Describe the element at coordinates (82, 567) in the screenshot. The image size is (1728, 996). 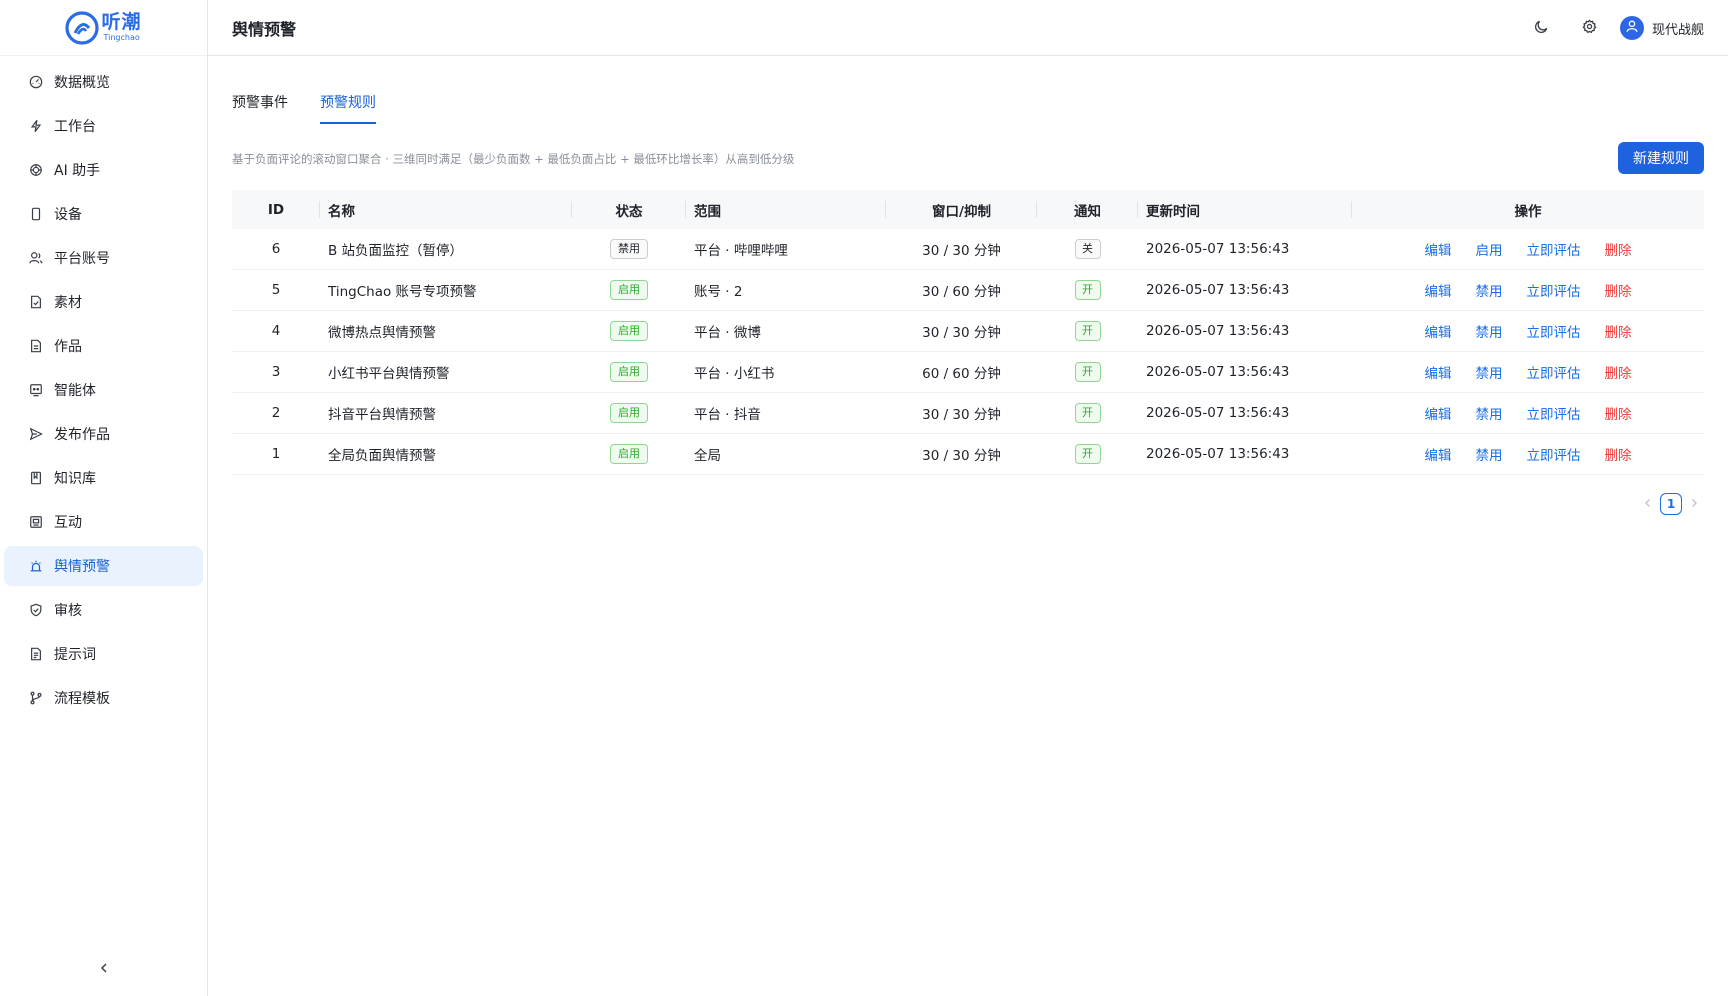
I see `sidebar-item-label: 舆情预警` at that location.